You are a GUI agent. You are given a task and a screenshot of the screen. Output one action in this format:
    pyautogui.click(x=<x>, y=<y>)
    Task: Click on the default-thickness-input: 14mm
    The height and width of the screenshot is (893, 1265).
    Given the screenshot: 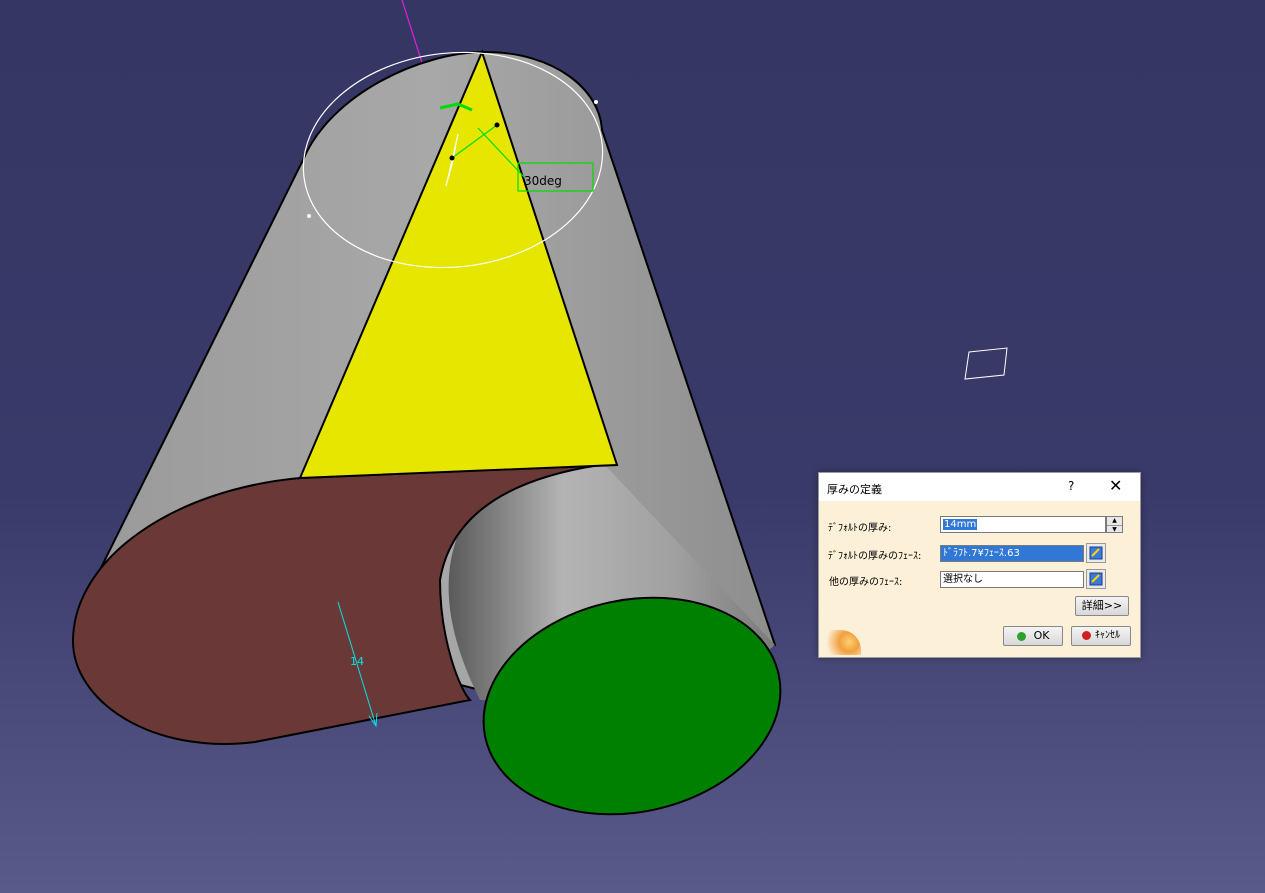 What is the action you would take?
    pyautogui.click(x=1023, y=524)
    